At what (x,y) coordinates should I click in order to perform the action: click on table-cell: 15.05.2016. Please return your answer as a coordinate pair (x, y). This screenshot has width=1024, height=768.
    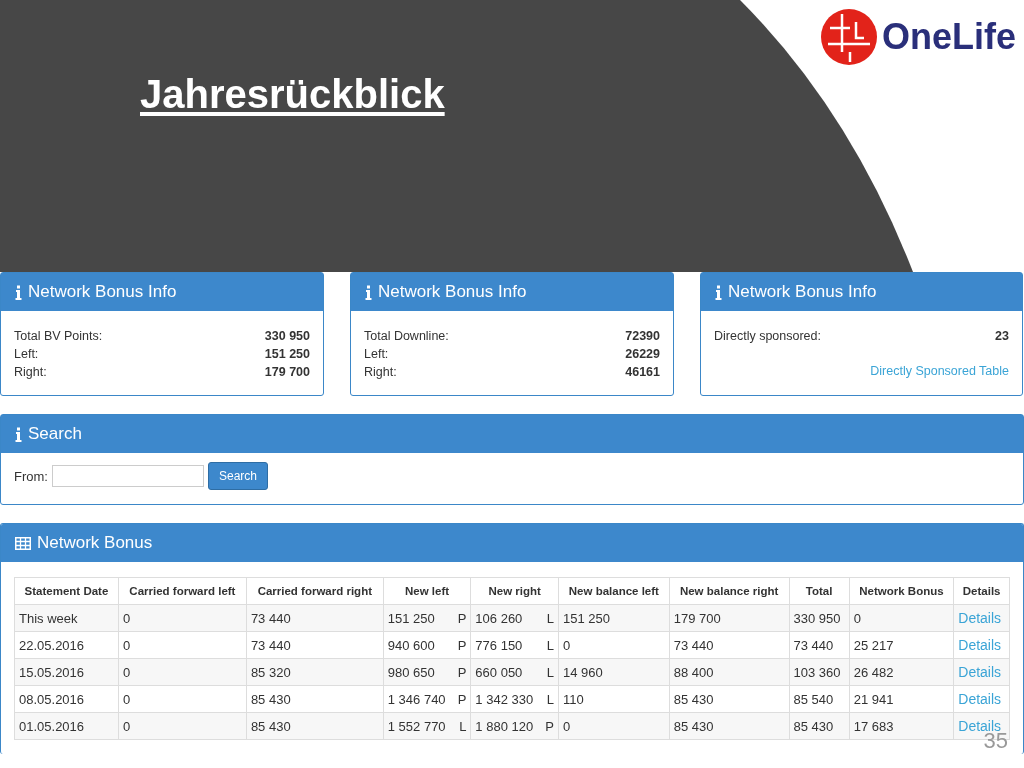
    Looking at the image, I should click on (66, 672).